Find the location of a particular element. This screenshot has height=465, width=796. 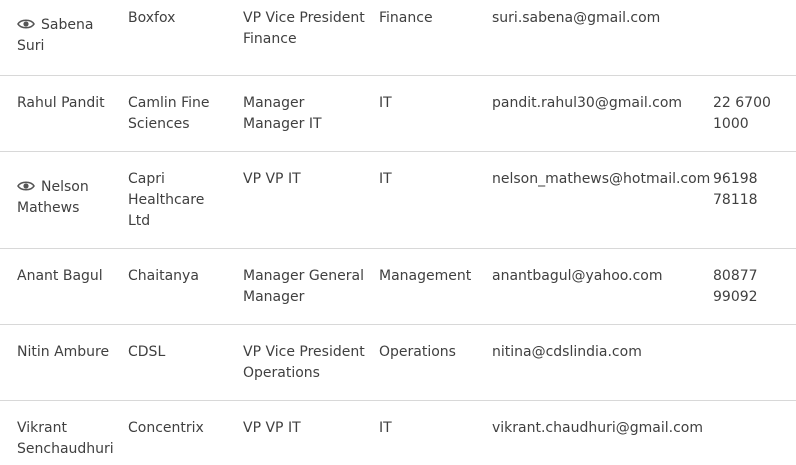

contact-name: Anant Bagul is located at coordinates (60, 276).